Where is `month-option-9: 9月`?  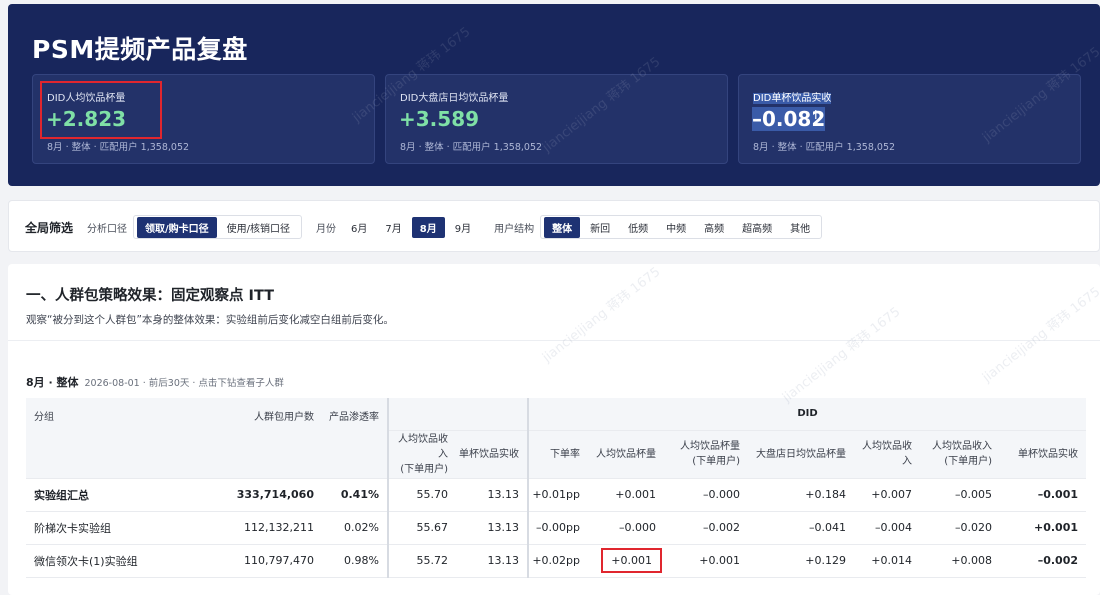
month-option-9: 9月 is located at coordinates (463, 227).